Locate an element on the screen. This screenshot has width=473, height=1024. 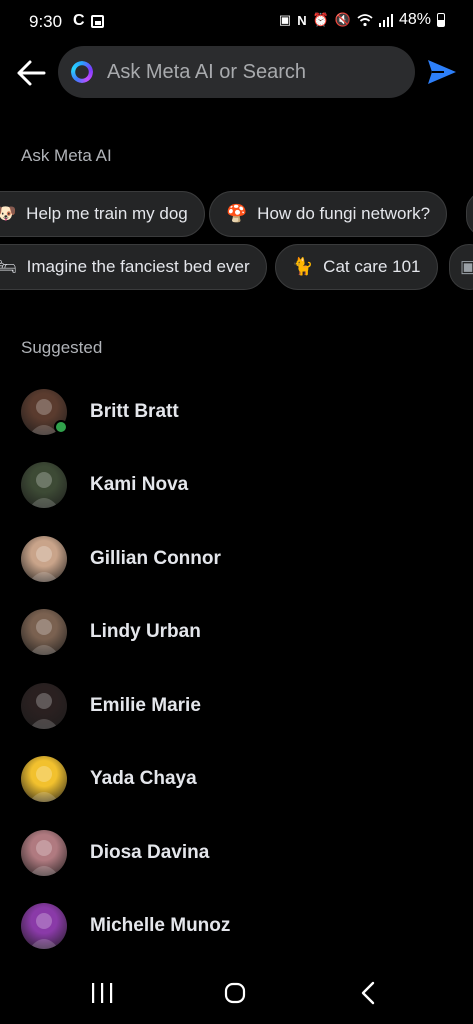
back-arrow-icon is located at coordinates (31, 73).